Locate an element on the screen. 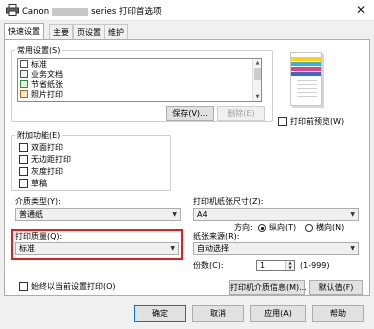 The image size is (374, 329). list-scrollbar: ▲ ▼ is located at coordinates (256, 80).